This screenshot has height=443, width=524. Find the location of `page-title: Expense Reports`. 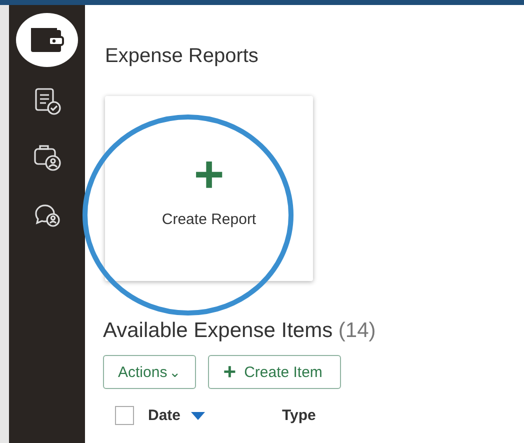

page-title: Expense Reports is located at coordinates (182, 56).